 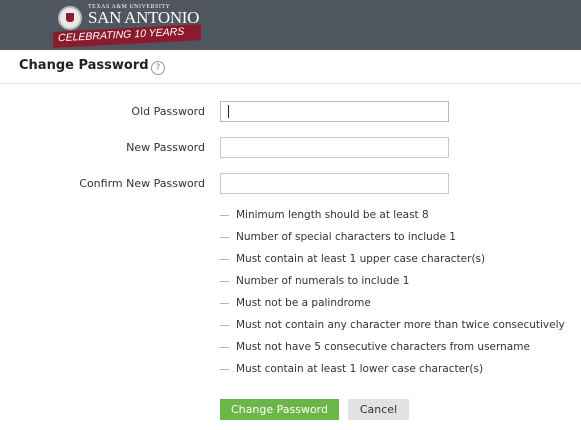 I want to click on text-caret, so click(x=228, y=111).